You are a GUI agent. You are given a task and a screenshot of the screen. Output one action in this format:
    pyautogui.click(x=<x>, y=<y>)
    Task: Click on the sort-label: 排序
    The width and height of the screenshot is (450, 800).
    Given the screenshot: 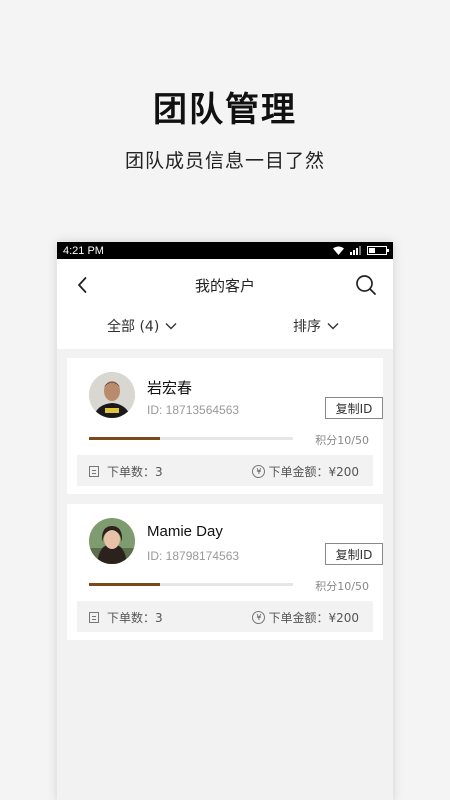 What is the action you would take?
    pyautogui.click(x=307, y=327)
    